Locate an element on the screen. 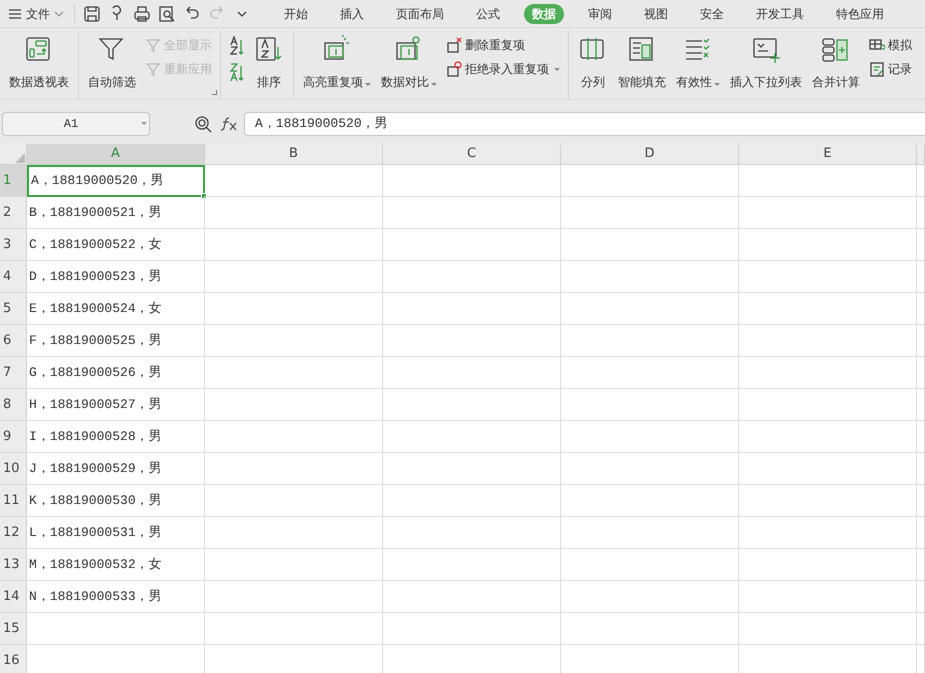 The image size is (925, 673). sort-descending-icon is located at coordinates (237, 72).